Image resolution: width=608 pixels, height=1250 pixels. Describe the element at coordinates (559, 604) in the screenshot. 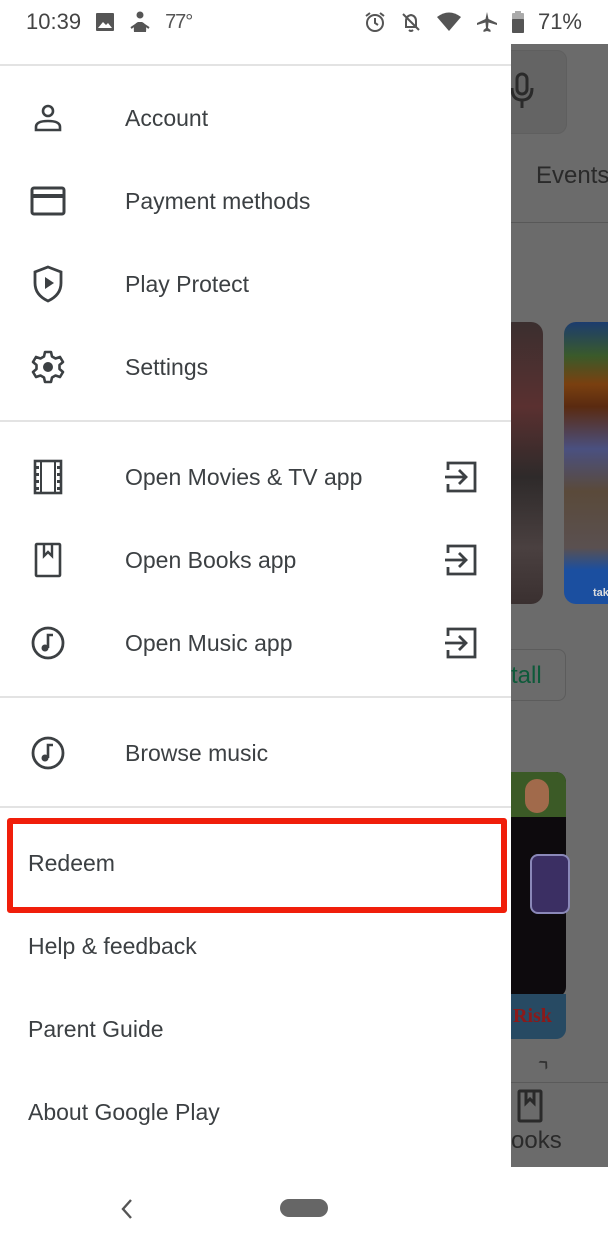

I see `background-app-scrim: Events tak tall Risk › ooks` at that location.